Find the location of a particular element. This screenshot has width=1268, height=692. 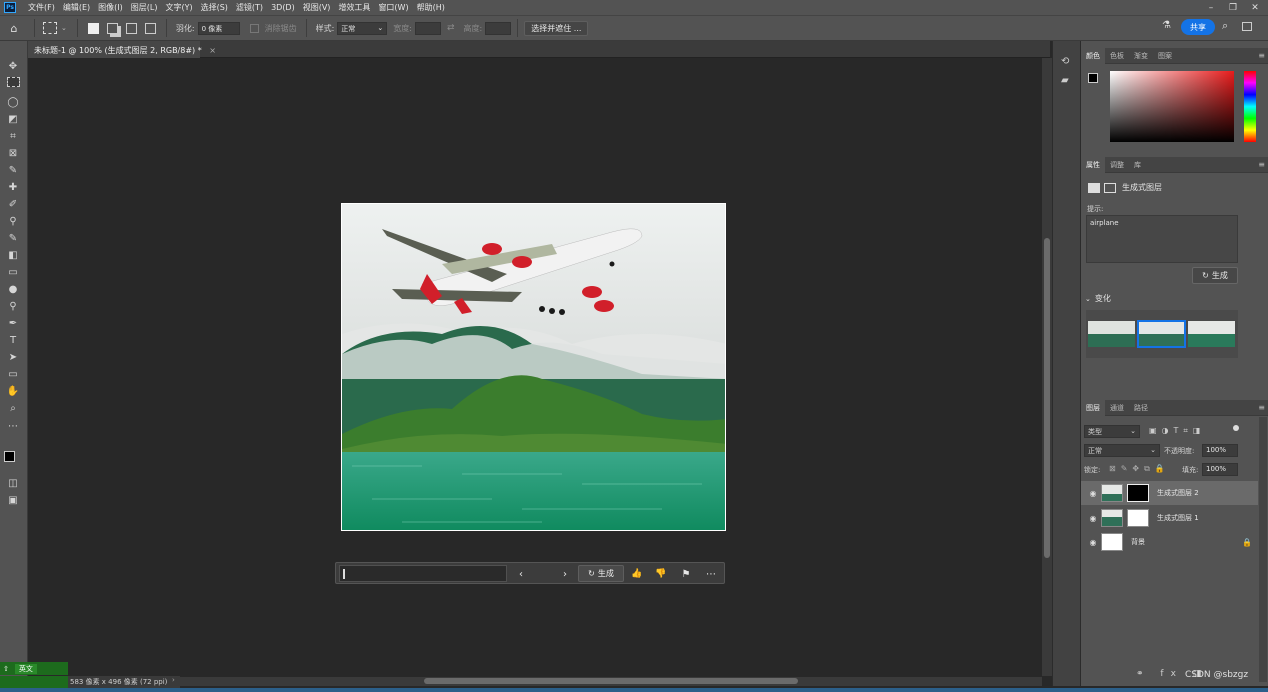

path-selection-icon: ➤ is located at coordinates (13, 357).